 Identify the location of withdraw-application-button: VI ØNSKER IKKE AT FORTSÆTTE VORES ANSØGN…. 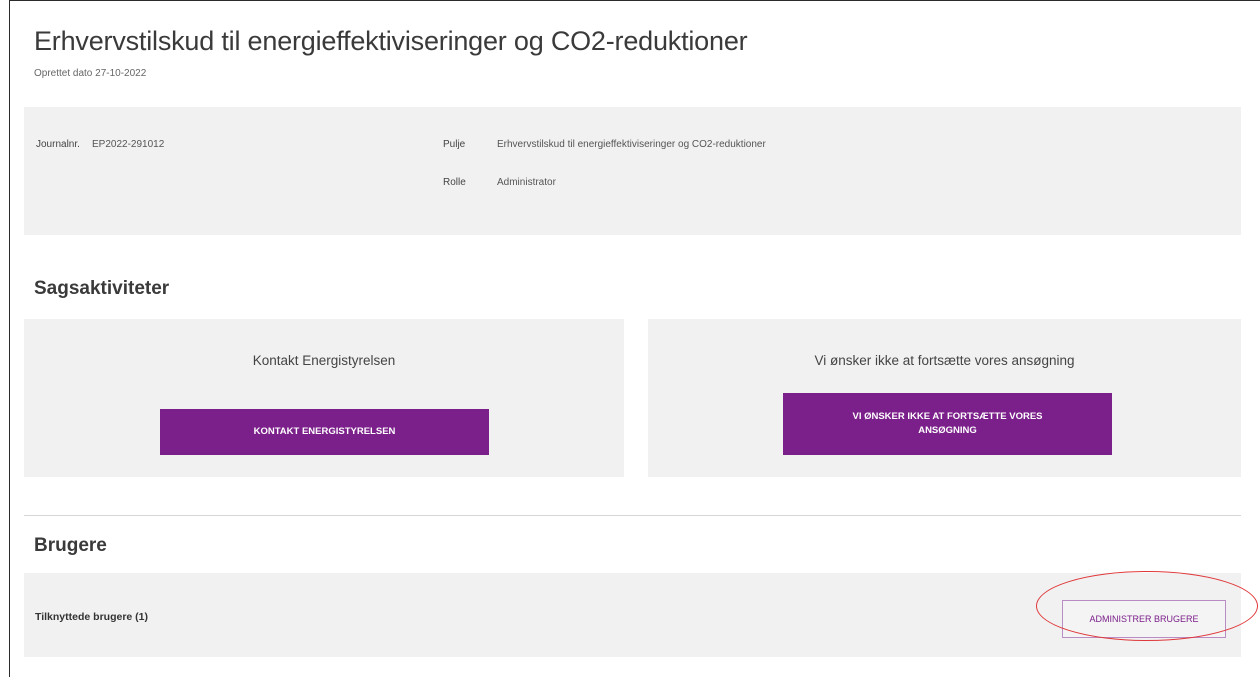
(947, 424).